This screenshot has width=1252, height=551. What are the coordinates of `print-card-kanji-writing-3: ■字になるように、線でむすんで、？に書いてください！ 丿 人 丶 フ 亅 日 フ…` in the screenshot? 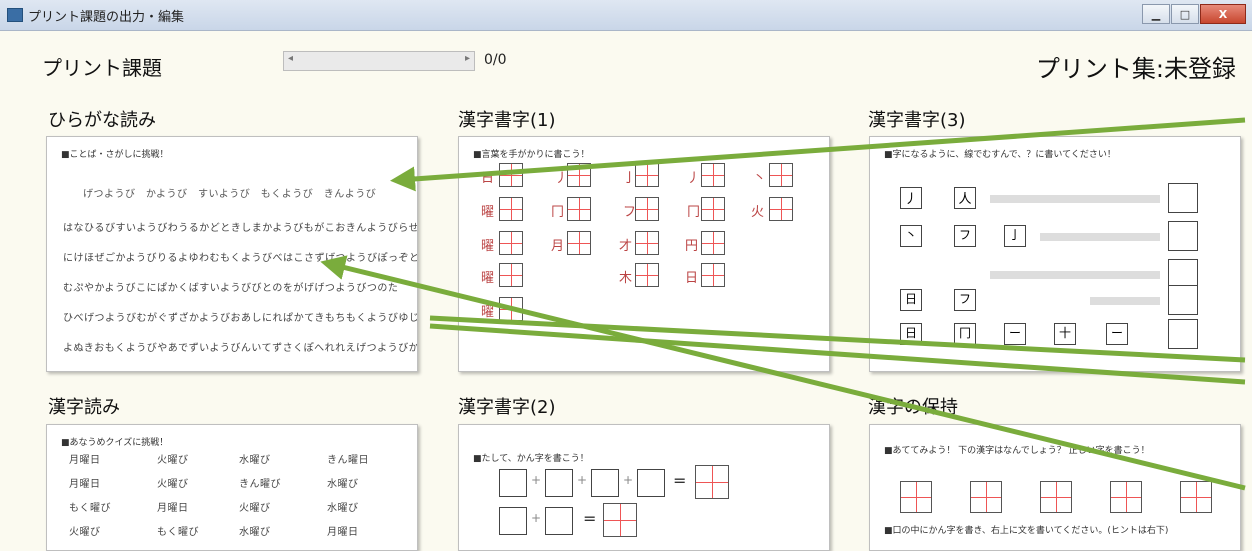 It's located at (1055, 254).